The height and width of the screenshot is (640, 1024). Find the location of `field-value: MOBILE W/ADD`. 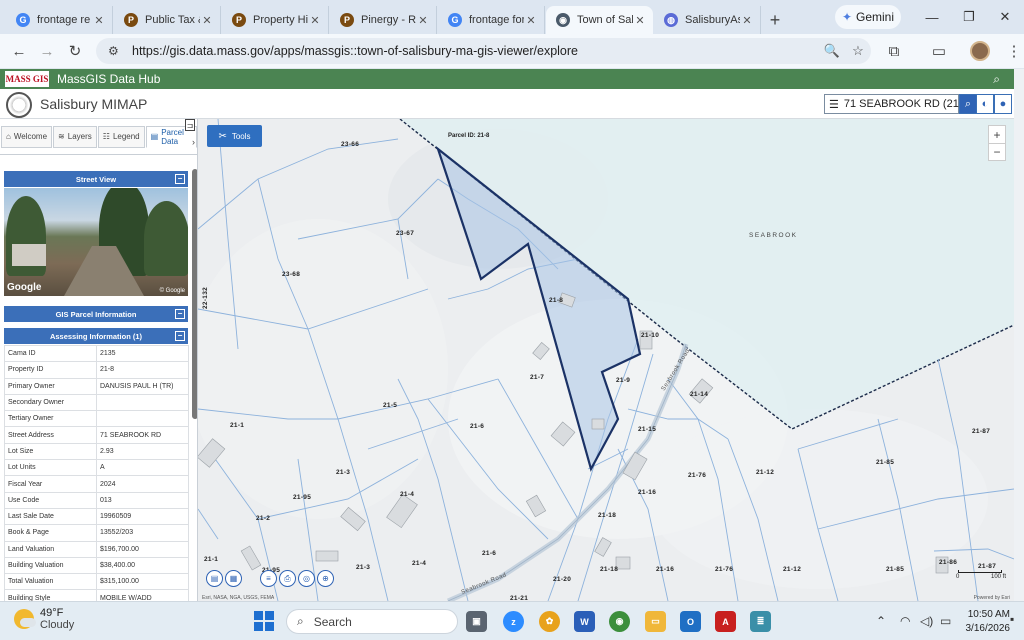

field-value: MOBILE W/ADD is located at coordinates (142, 595).